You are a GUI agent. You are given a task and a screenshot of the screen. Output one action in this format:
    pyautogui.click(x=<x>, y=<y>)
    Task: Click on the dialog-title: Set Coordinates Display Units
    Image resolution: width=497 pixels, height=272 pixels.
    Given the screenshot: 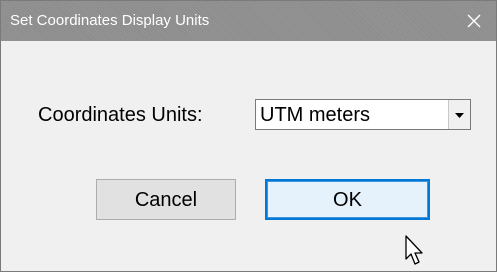 What is the action you would take?
    pyautogui.click(x=110, y=20)
    